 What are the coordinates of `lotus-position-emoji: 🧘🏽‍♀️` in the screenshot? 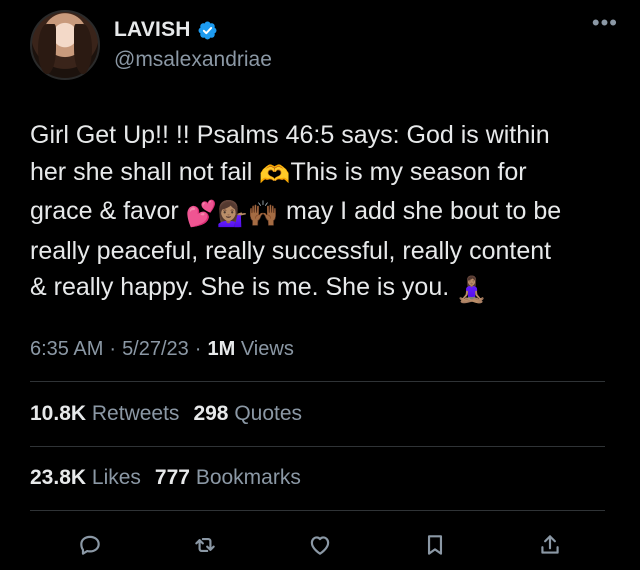 It's located at (472, 290).